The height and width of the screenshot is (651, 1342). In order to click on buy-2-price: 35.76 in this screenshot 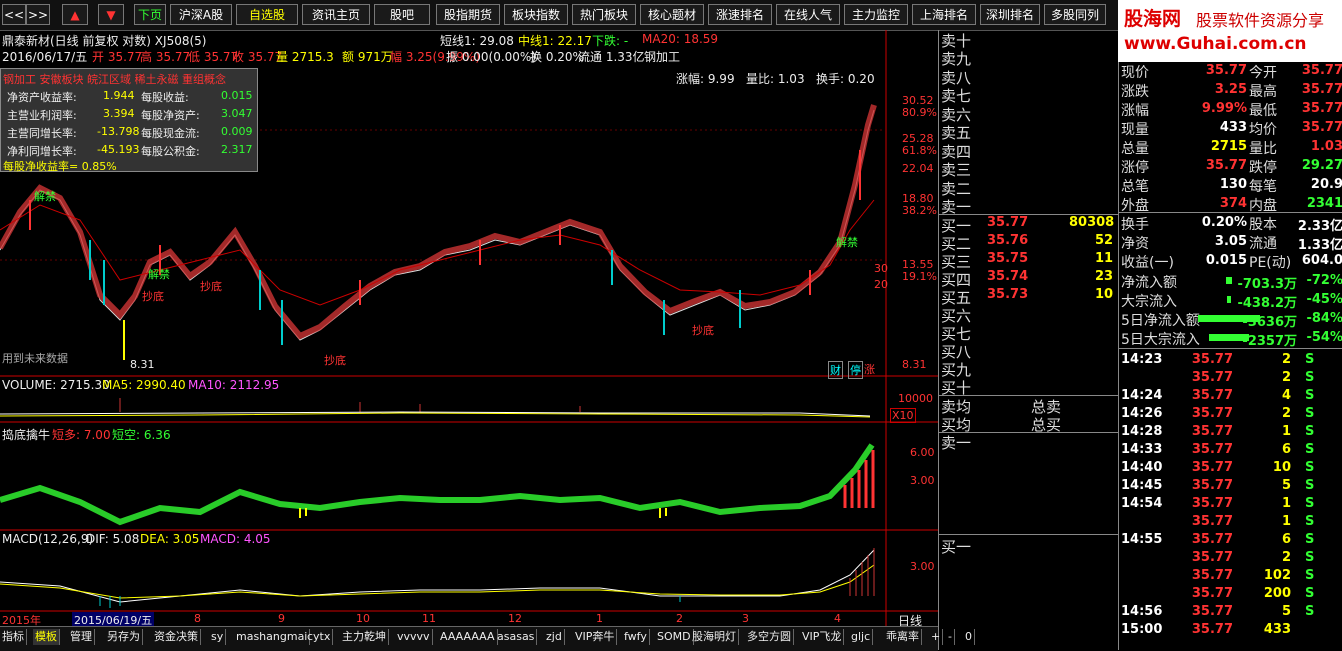, I will do `click(1008, 240)`.